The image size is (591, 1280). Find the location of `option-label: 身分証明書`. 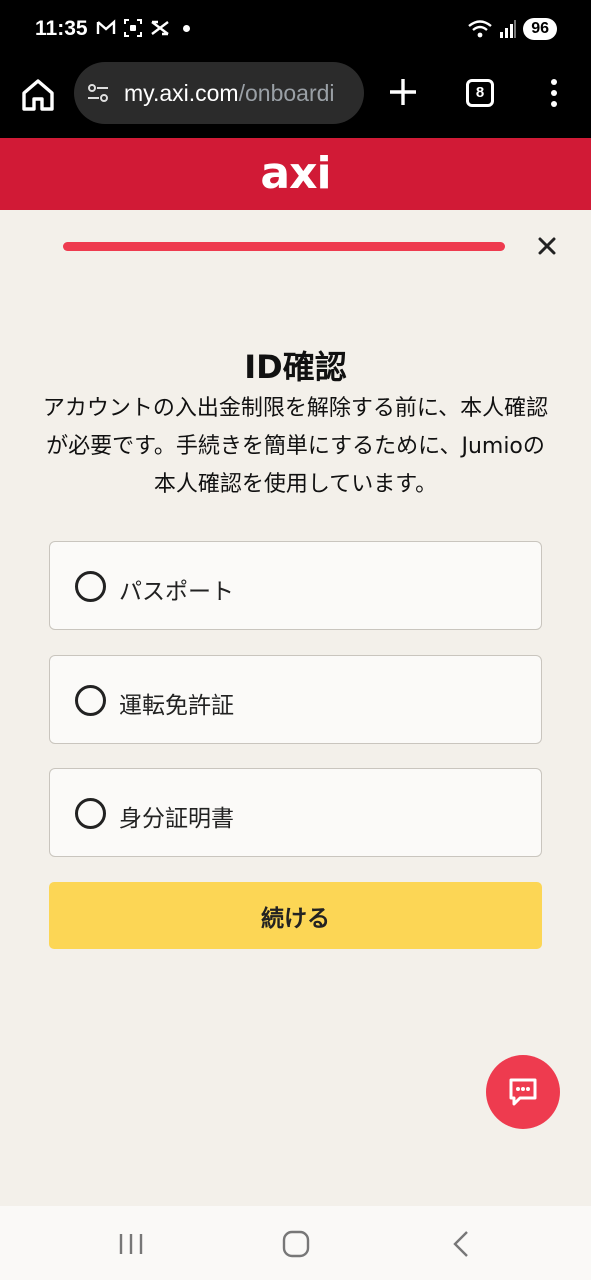

option-label: 身分証明書 is located at coordinates (176, 819).